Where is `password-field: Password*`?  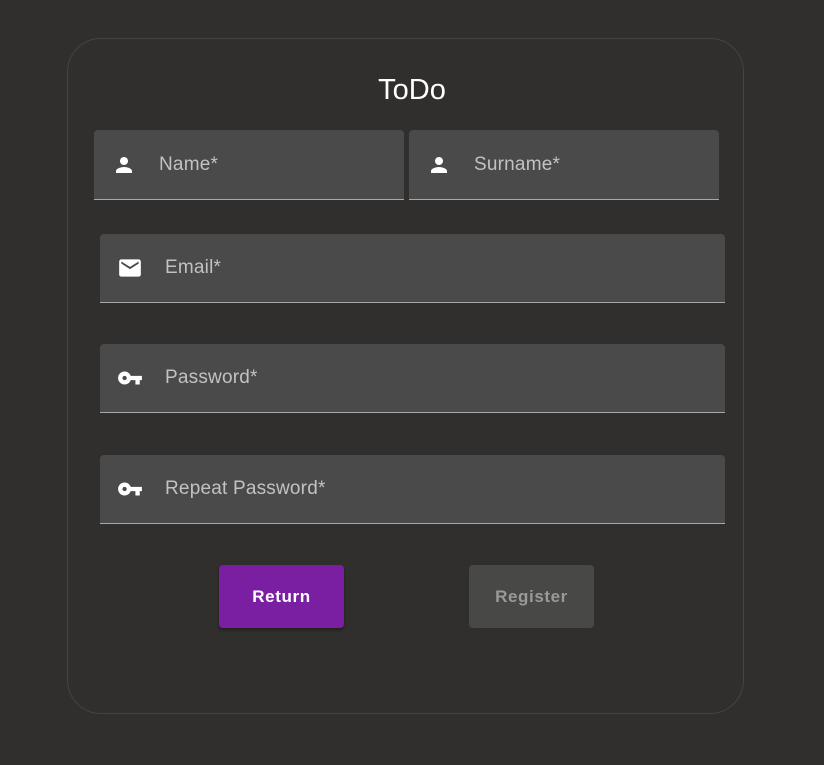 password-field: Password* is located at coordinates (412, 378).